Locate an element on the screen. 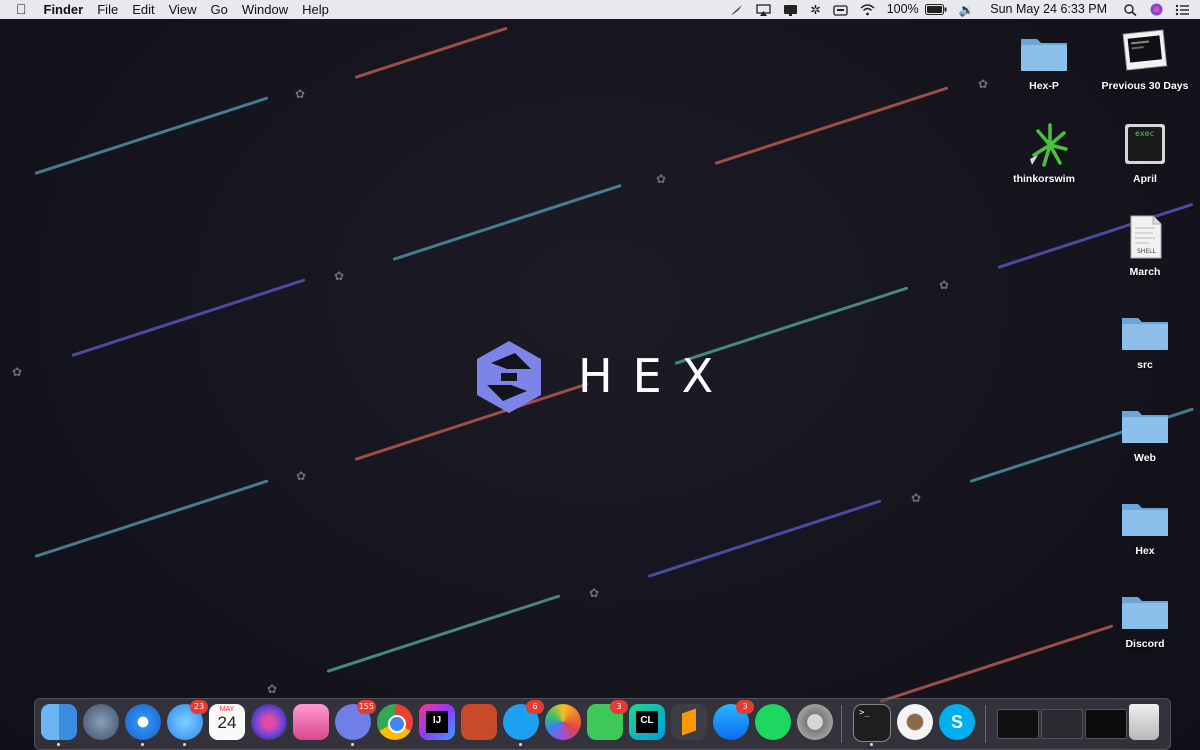  remote-desktop-icon is located at coordinates (479, 722).